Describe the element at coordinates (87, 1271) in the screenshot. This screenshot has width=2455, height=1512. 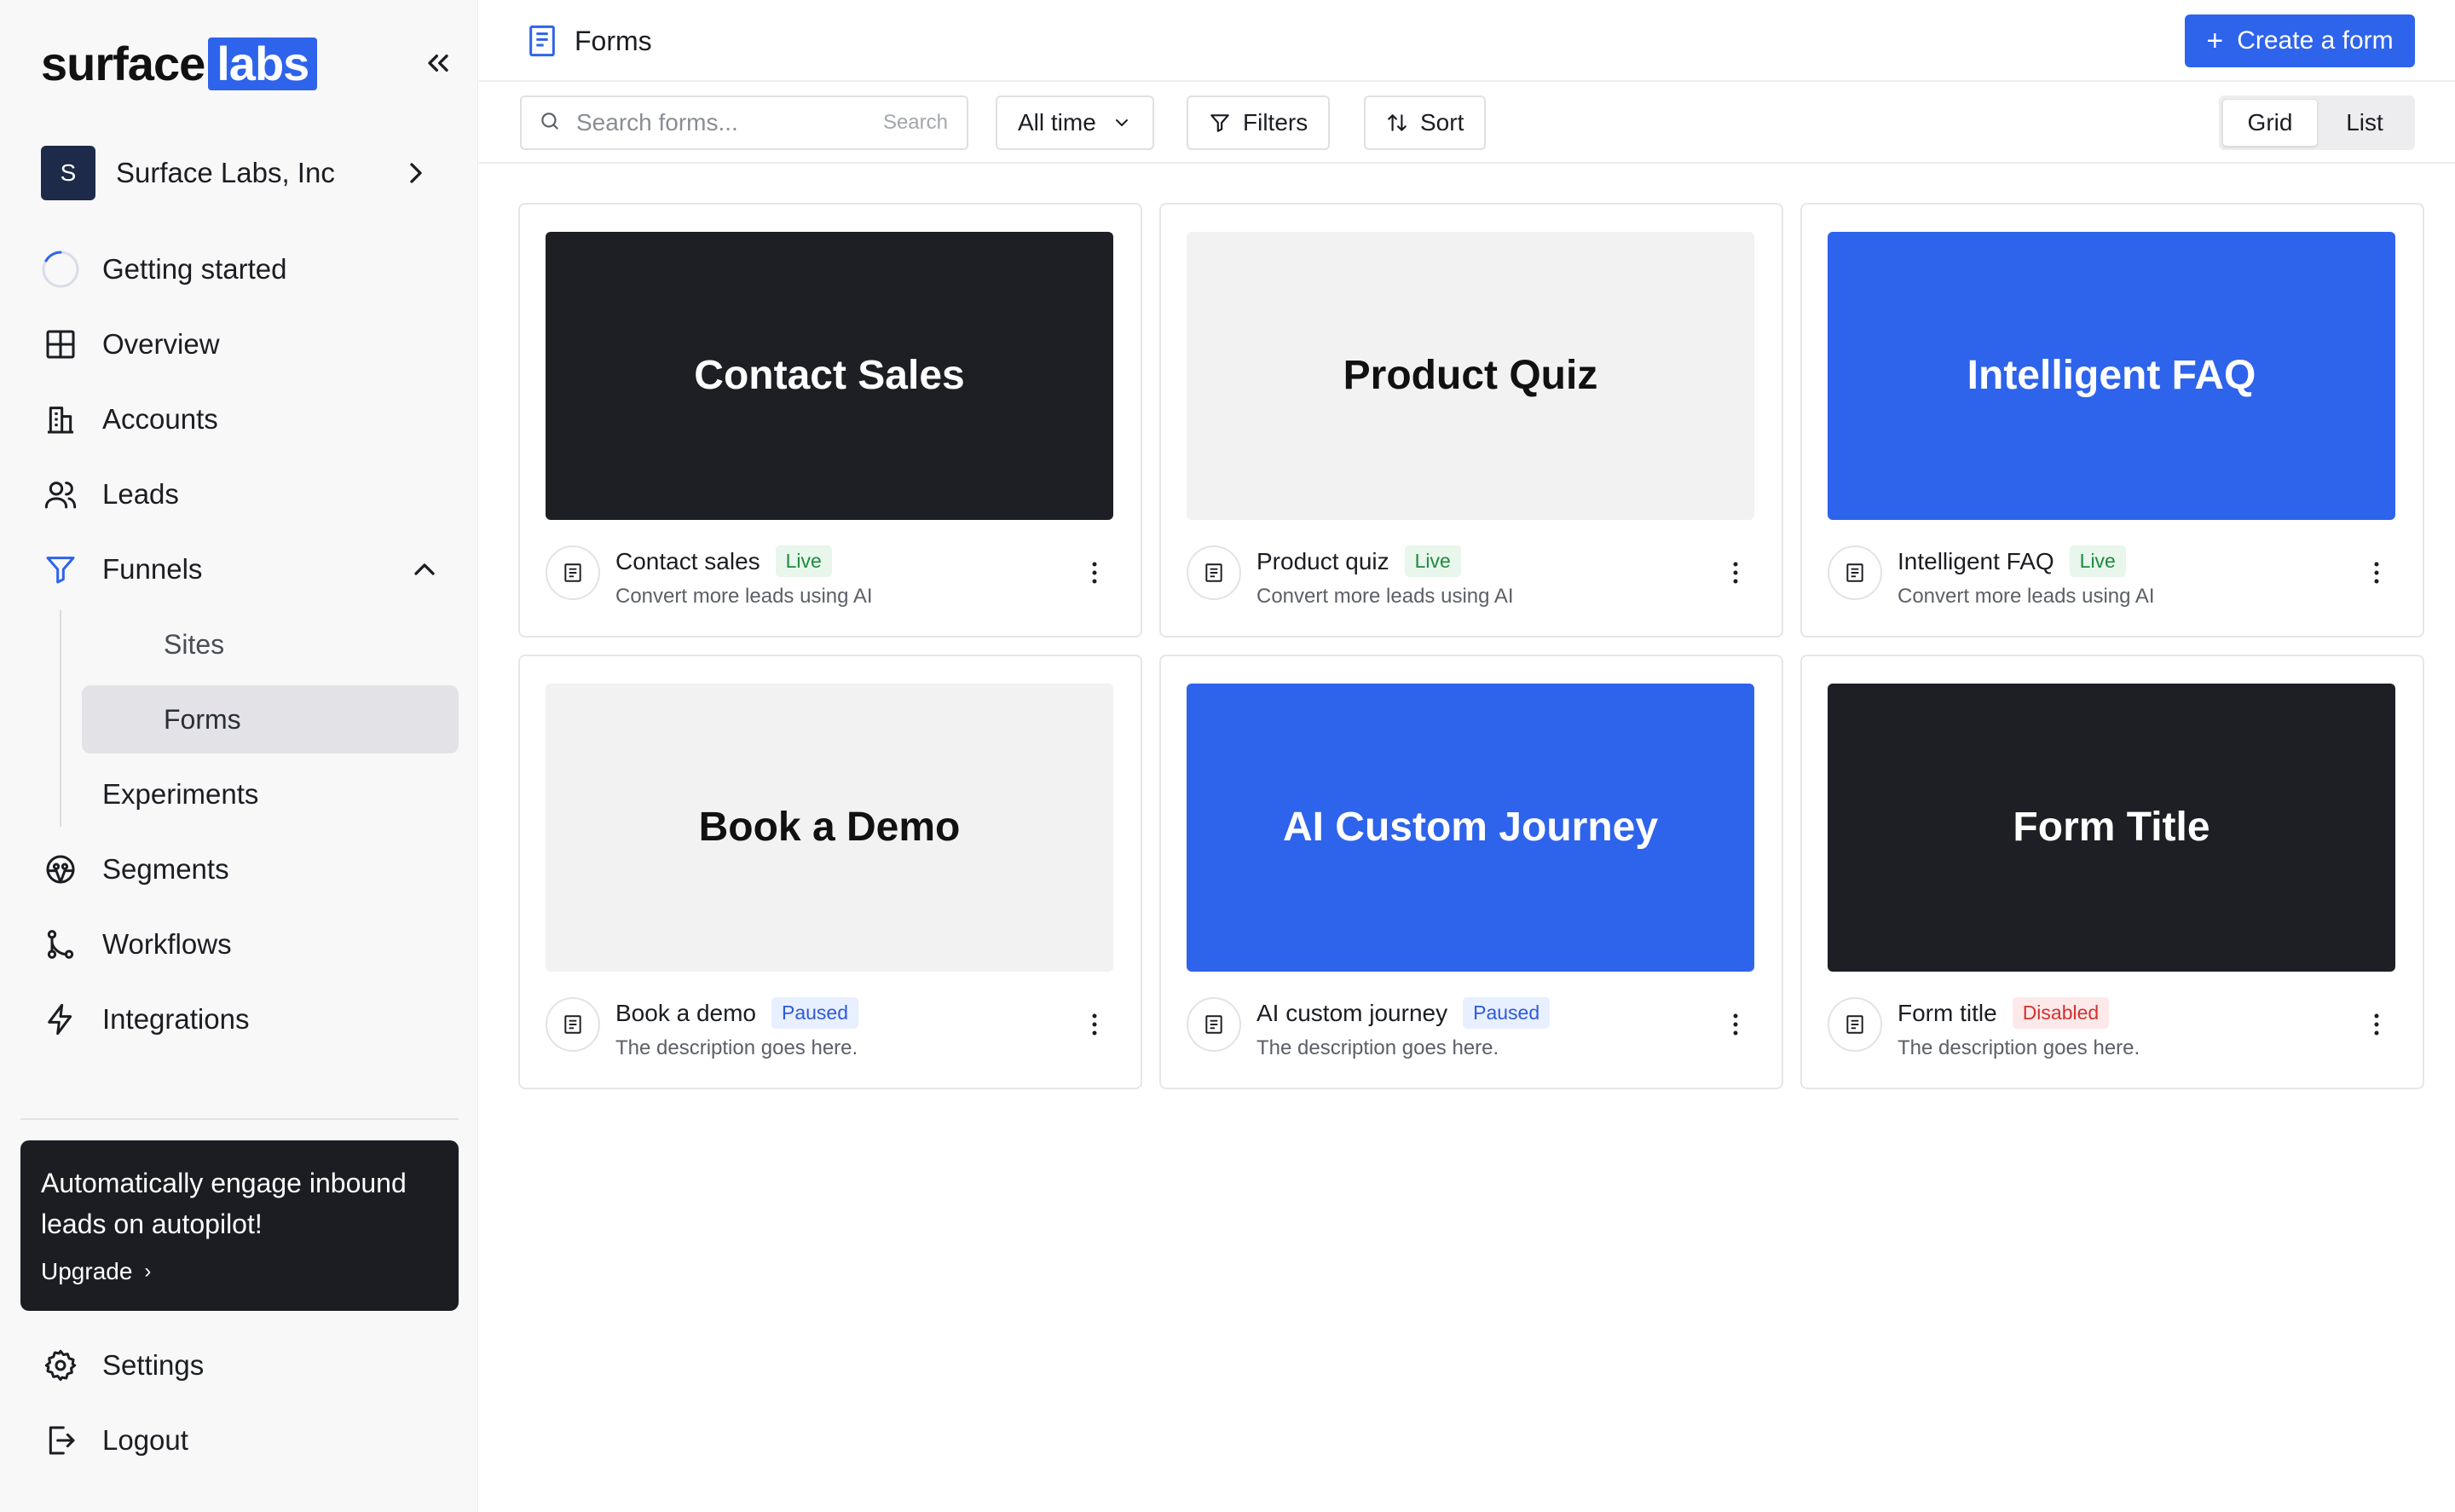
I see `upgrade-label: Upgrade` at that location.